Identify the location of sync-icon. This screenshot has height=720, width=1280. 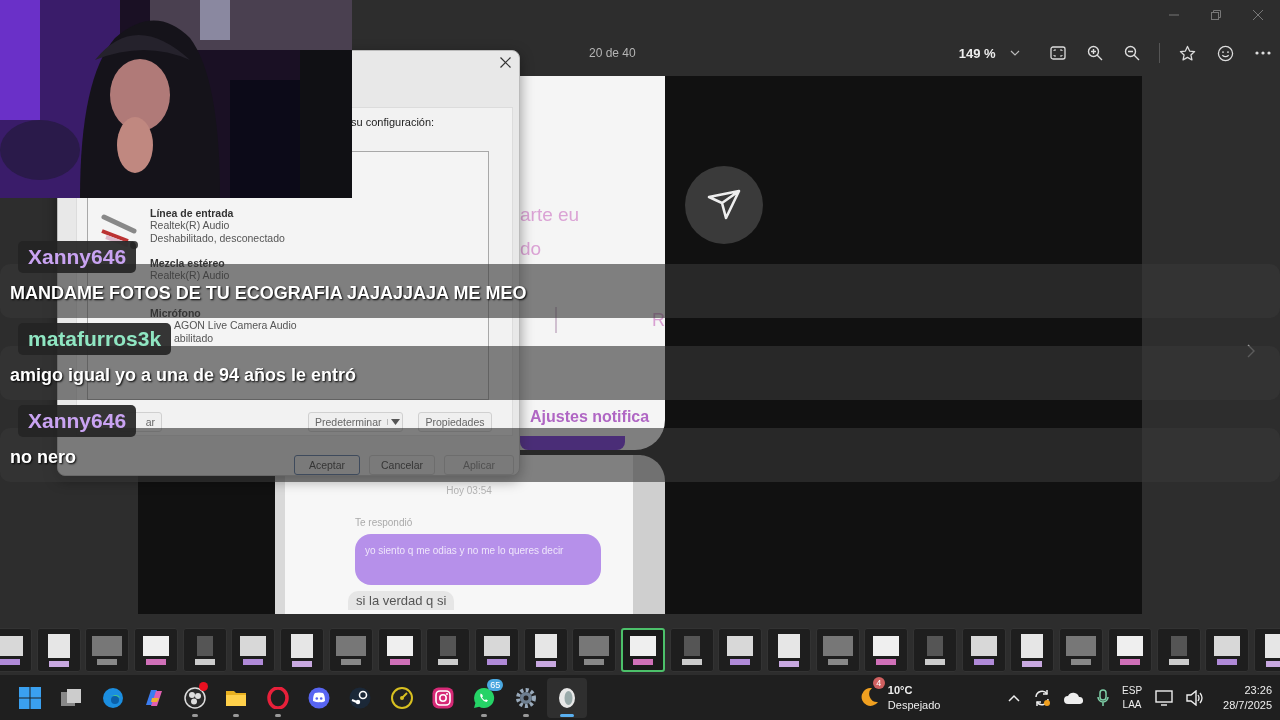
(1042, 697).